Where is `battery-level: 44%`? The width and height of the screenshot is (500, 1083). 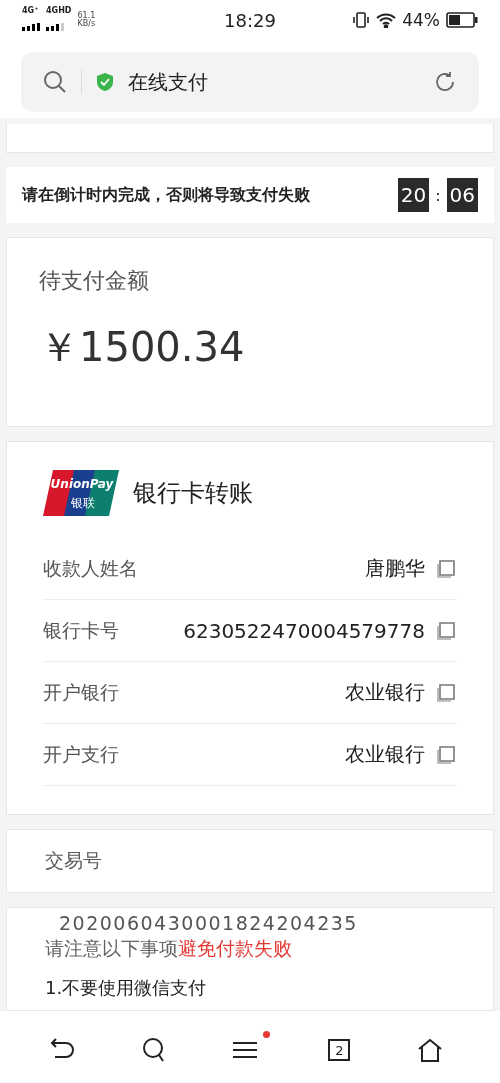
battery-level: 44% is located at coordinates (421, 20).